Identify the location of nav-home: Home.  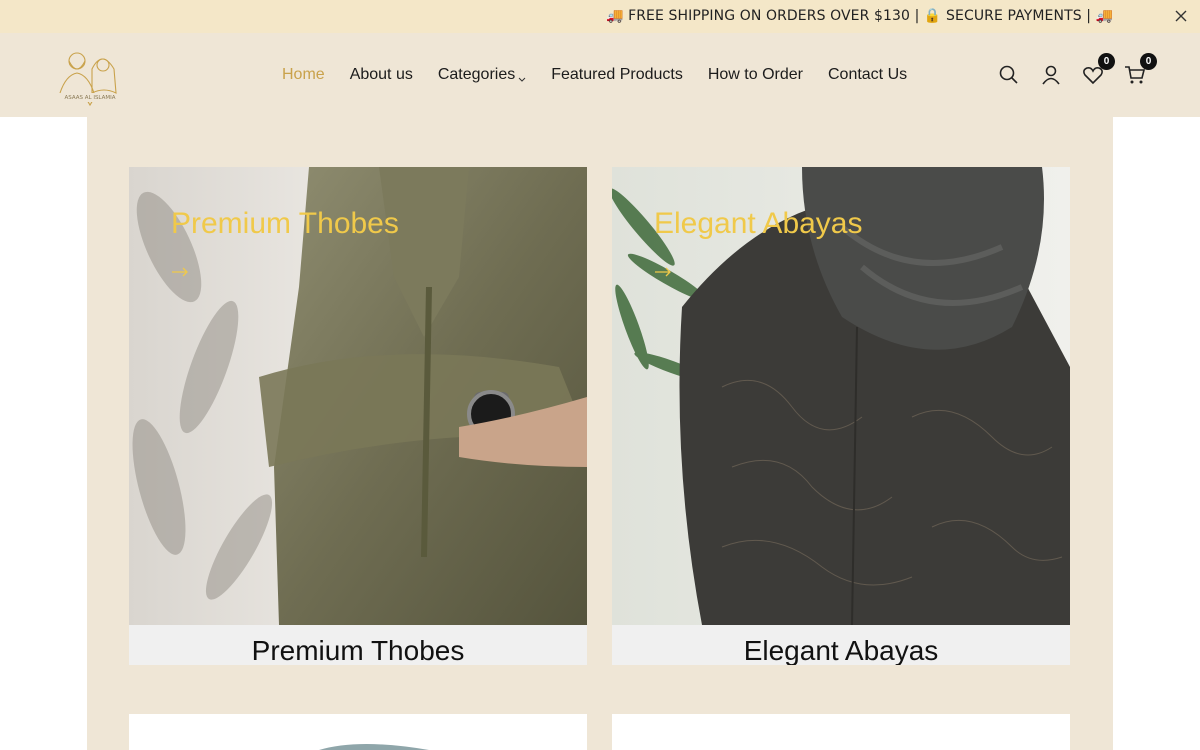
(303, 75).